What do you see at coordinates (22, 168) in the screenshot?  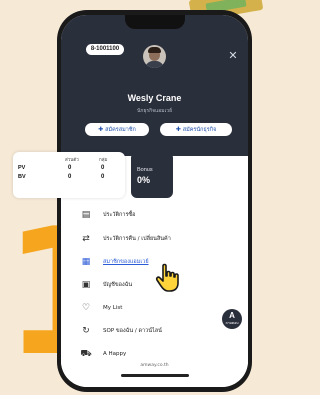 I see `stat-label-pv: PV` at bounding box center [22, 168].